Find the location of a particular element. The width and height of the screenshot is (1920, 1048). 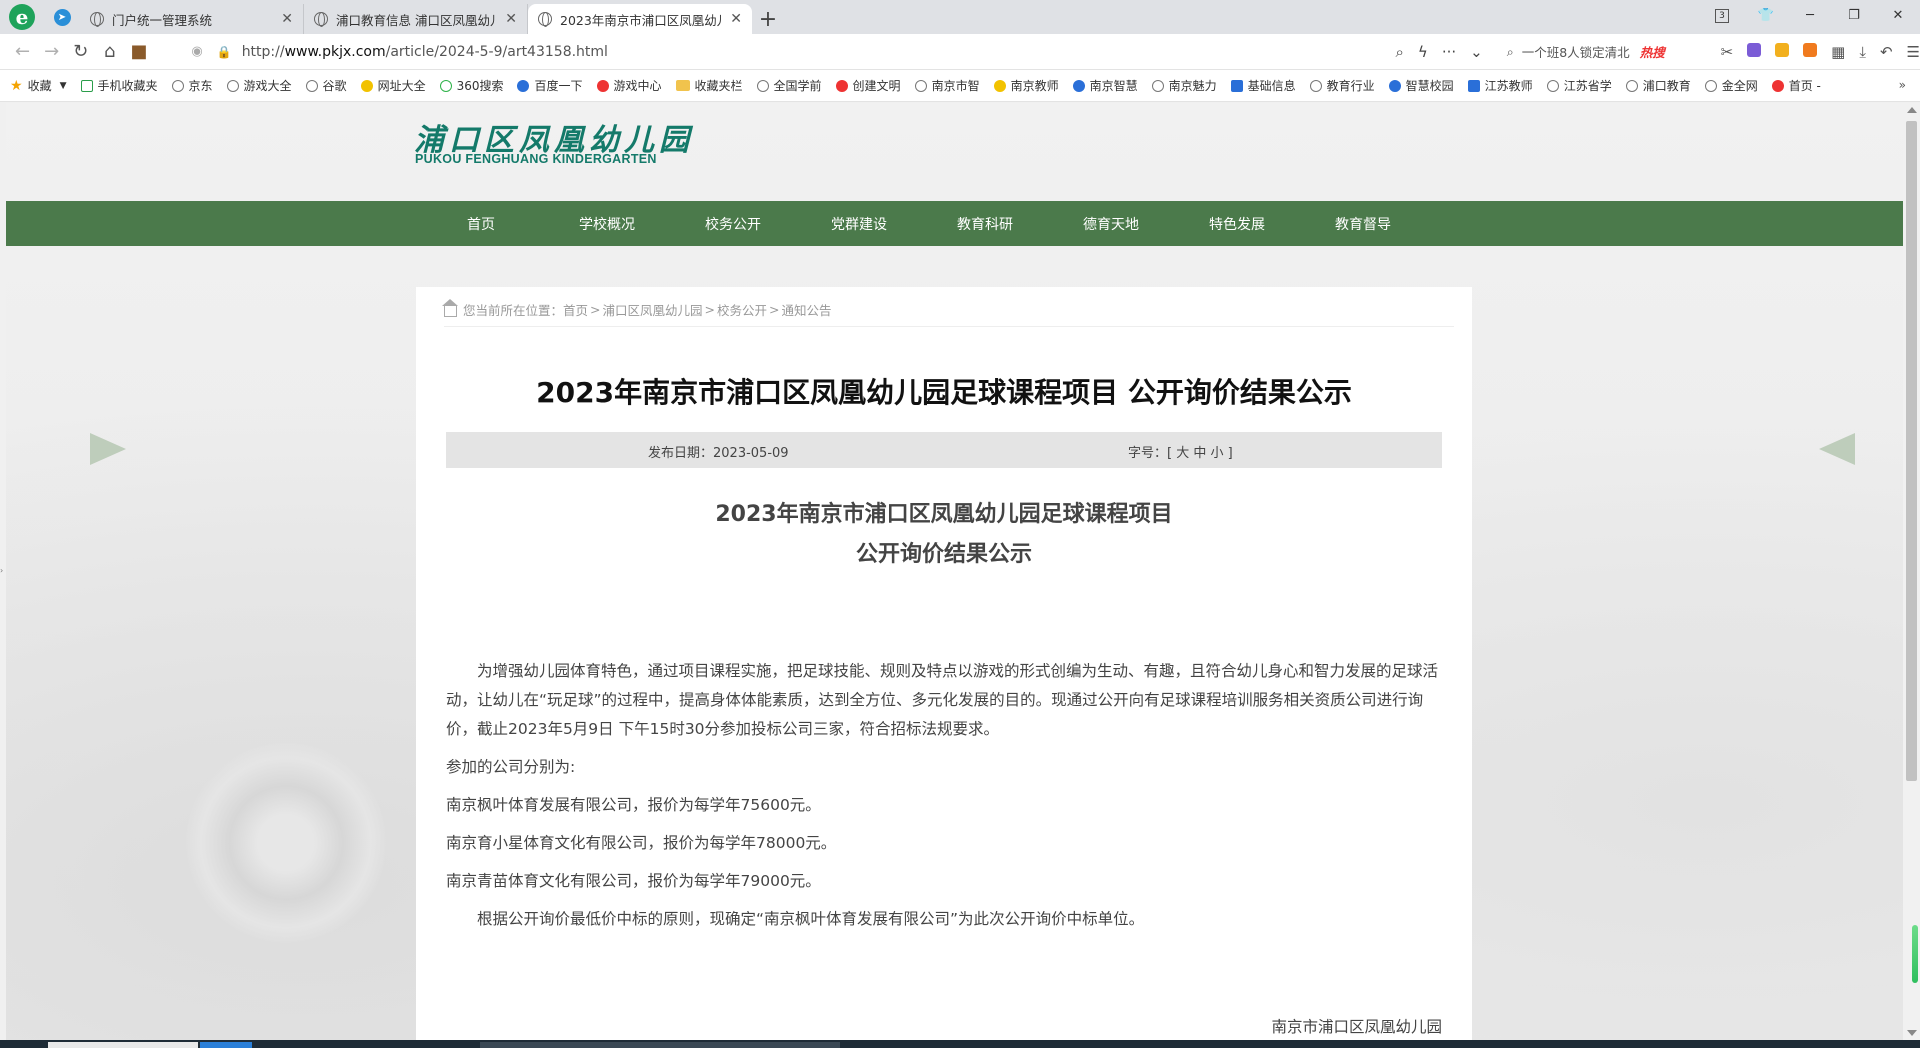

scroll-down-arrow is located at coordinates (1912, 1033).